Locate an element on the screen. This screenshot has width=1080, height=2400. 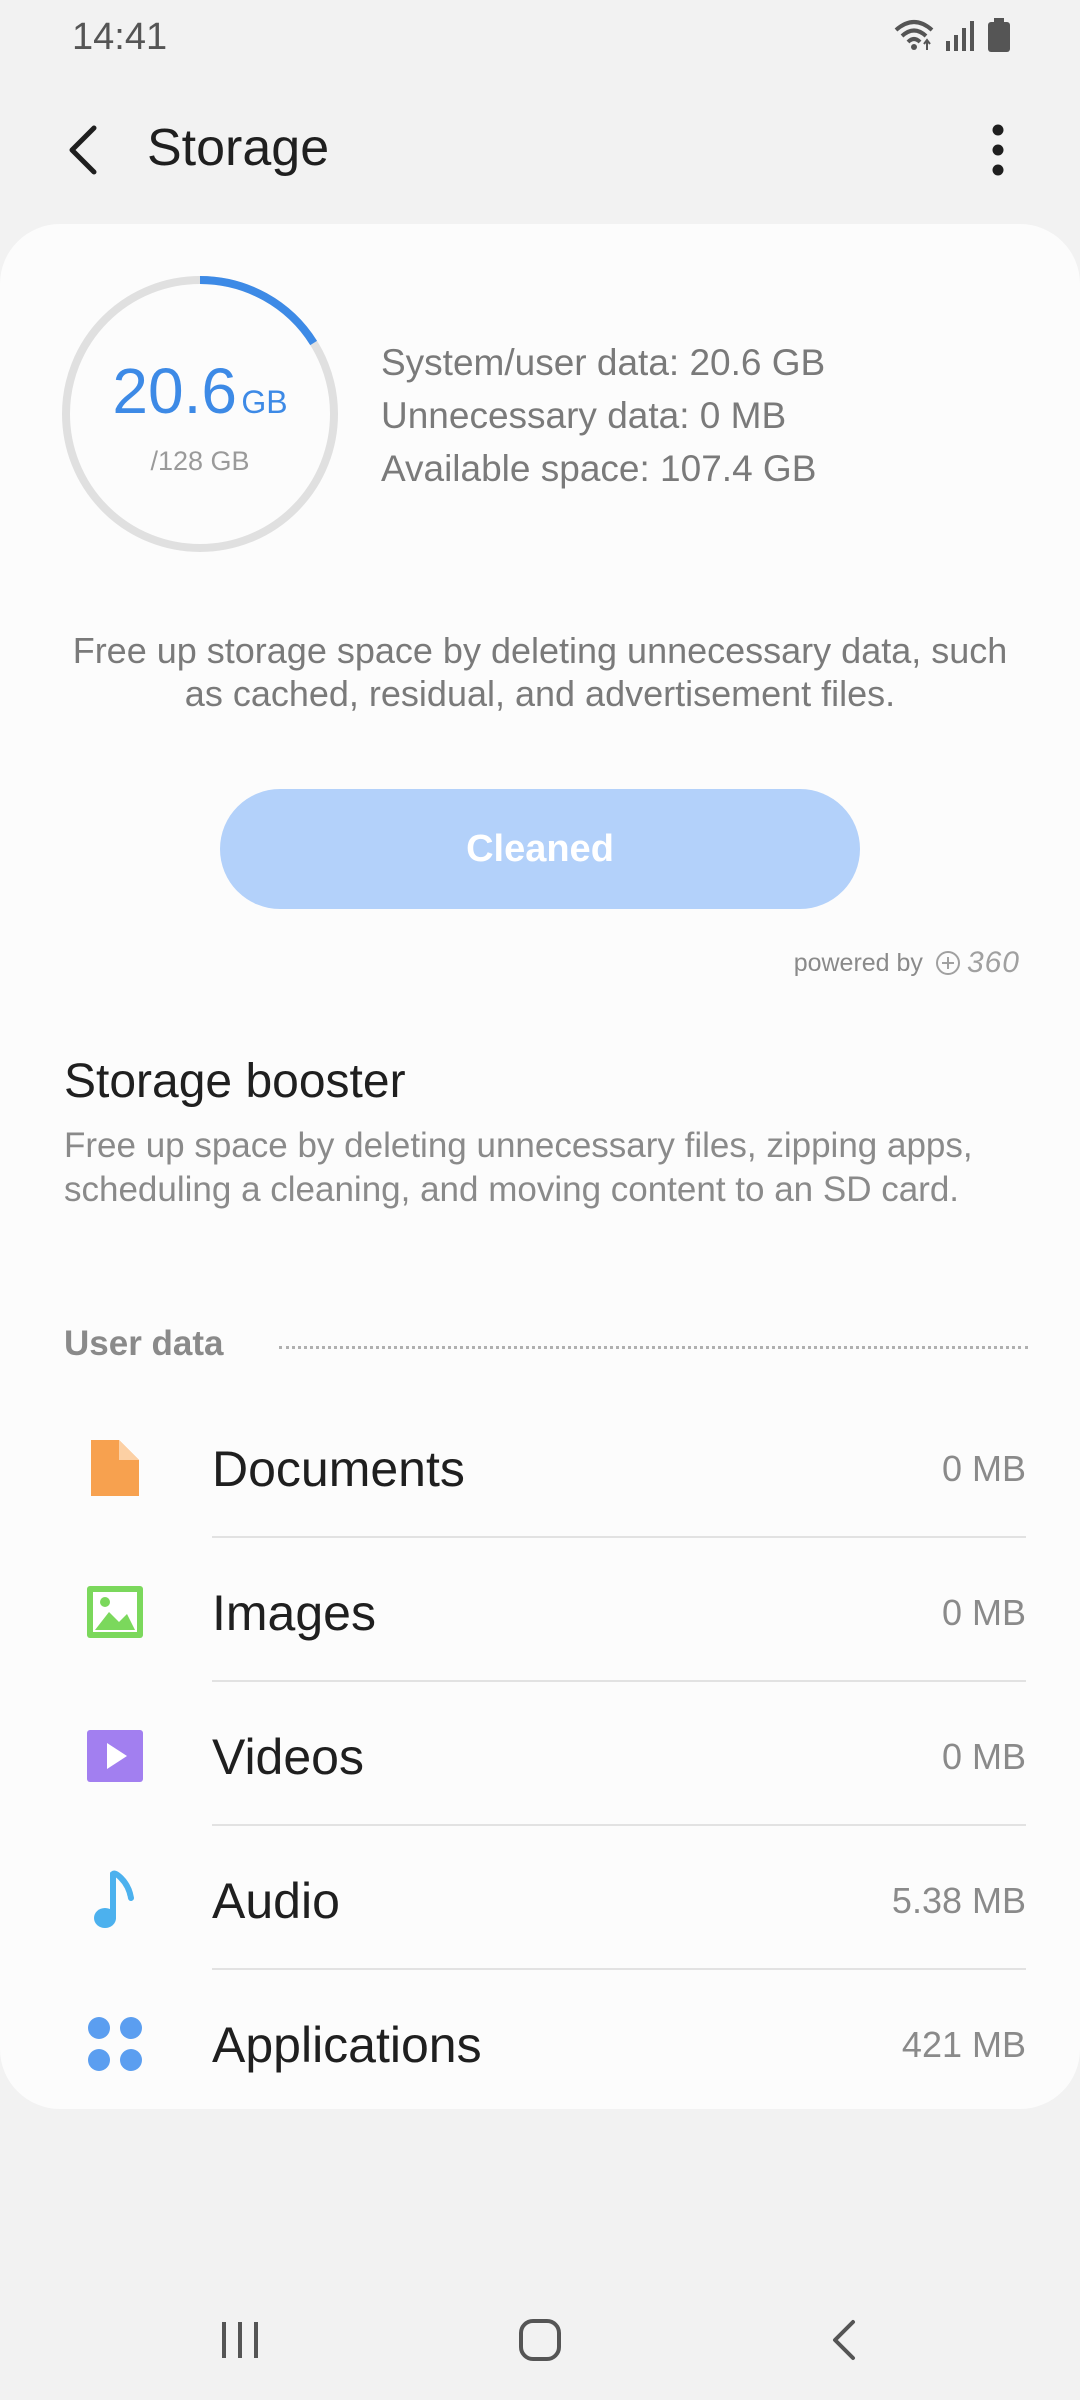
category-label: Applications is located at coordinates (347, 2045).